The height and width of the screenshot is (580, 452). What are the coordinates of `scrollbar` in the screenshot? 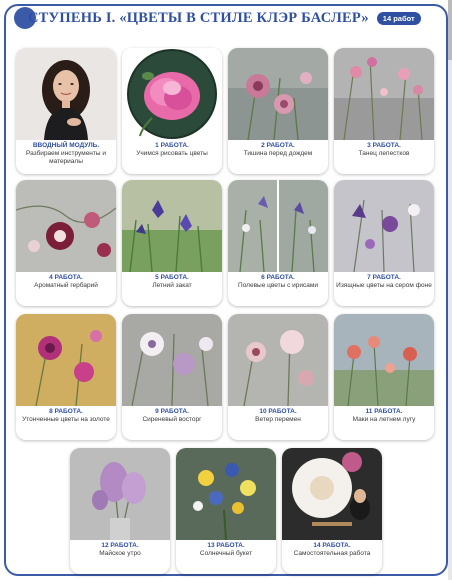 It's located at (450, 290).